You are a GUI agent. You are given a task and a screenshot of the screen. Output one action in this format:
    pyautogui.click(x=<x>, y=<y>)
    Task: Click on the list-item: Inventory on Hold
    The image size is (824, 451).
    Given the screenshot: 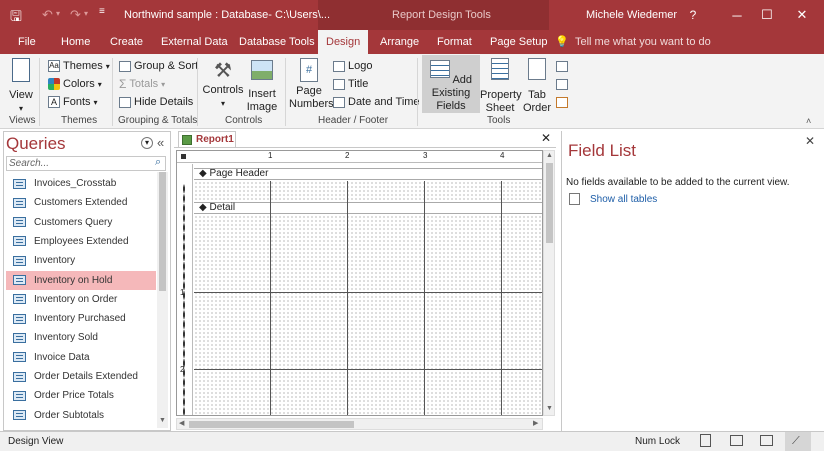 What is the action you would take?
    pyautogui.click(x=81, y=280)
    